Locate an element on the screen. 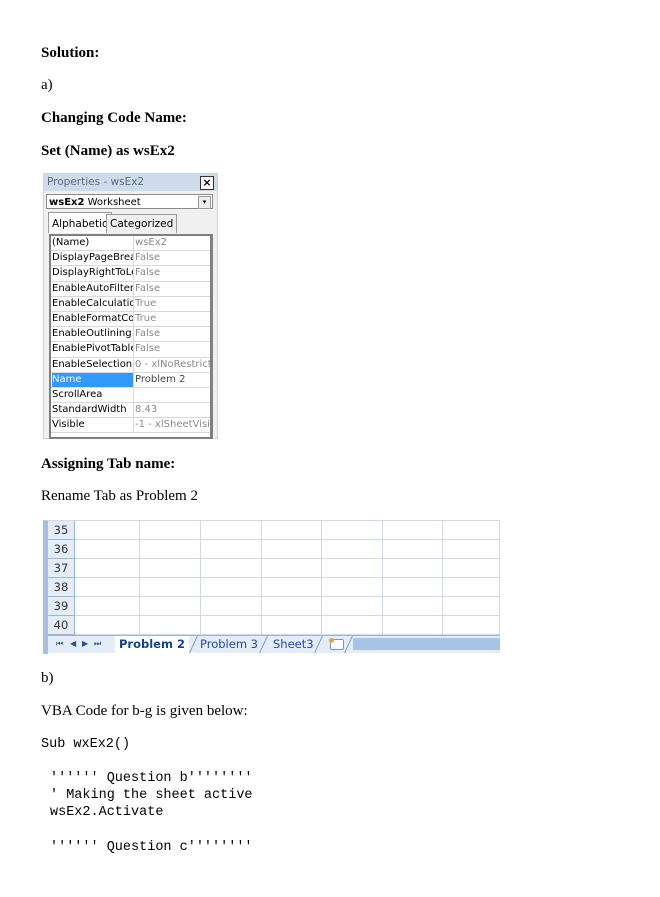 This screenshot has height=897, width=660. property-value: -1 - xlSheetVisible is located at coordinates (172, 425).